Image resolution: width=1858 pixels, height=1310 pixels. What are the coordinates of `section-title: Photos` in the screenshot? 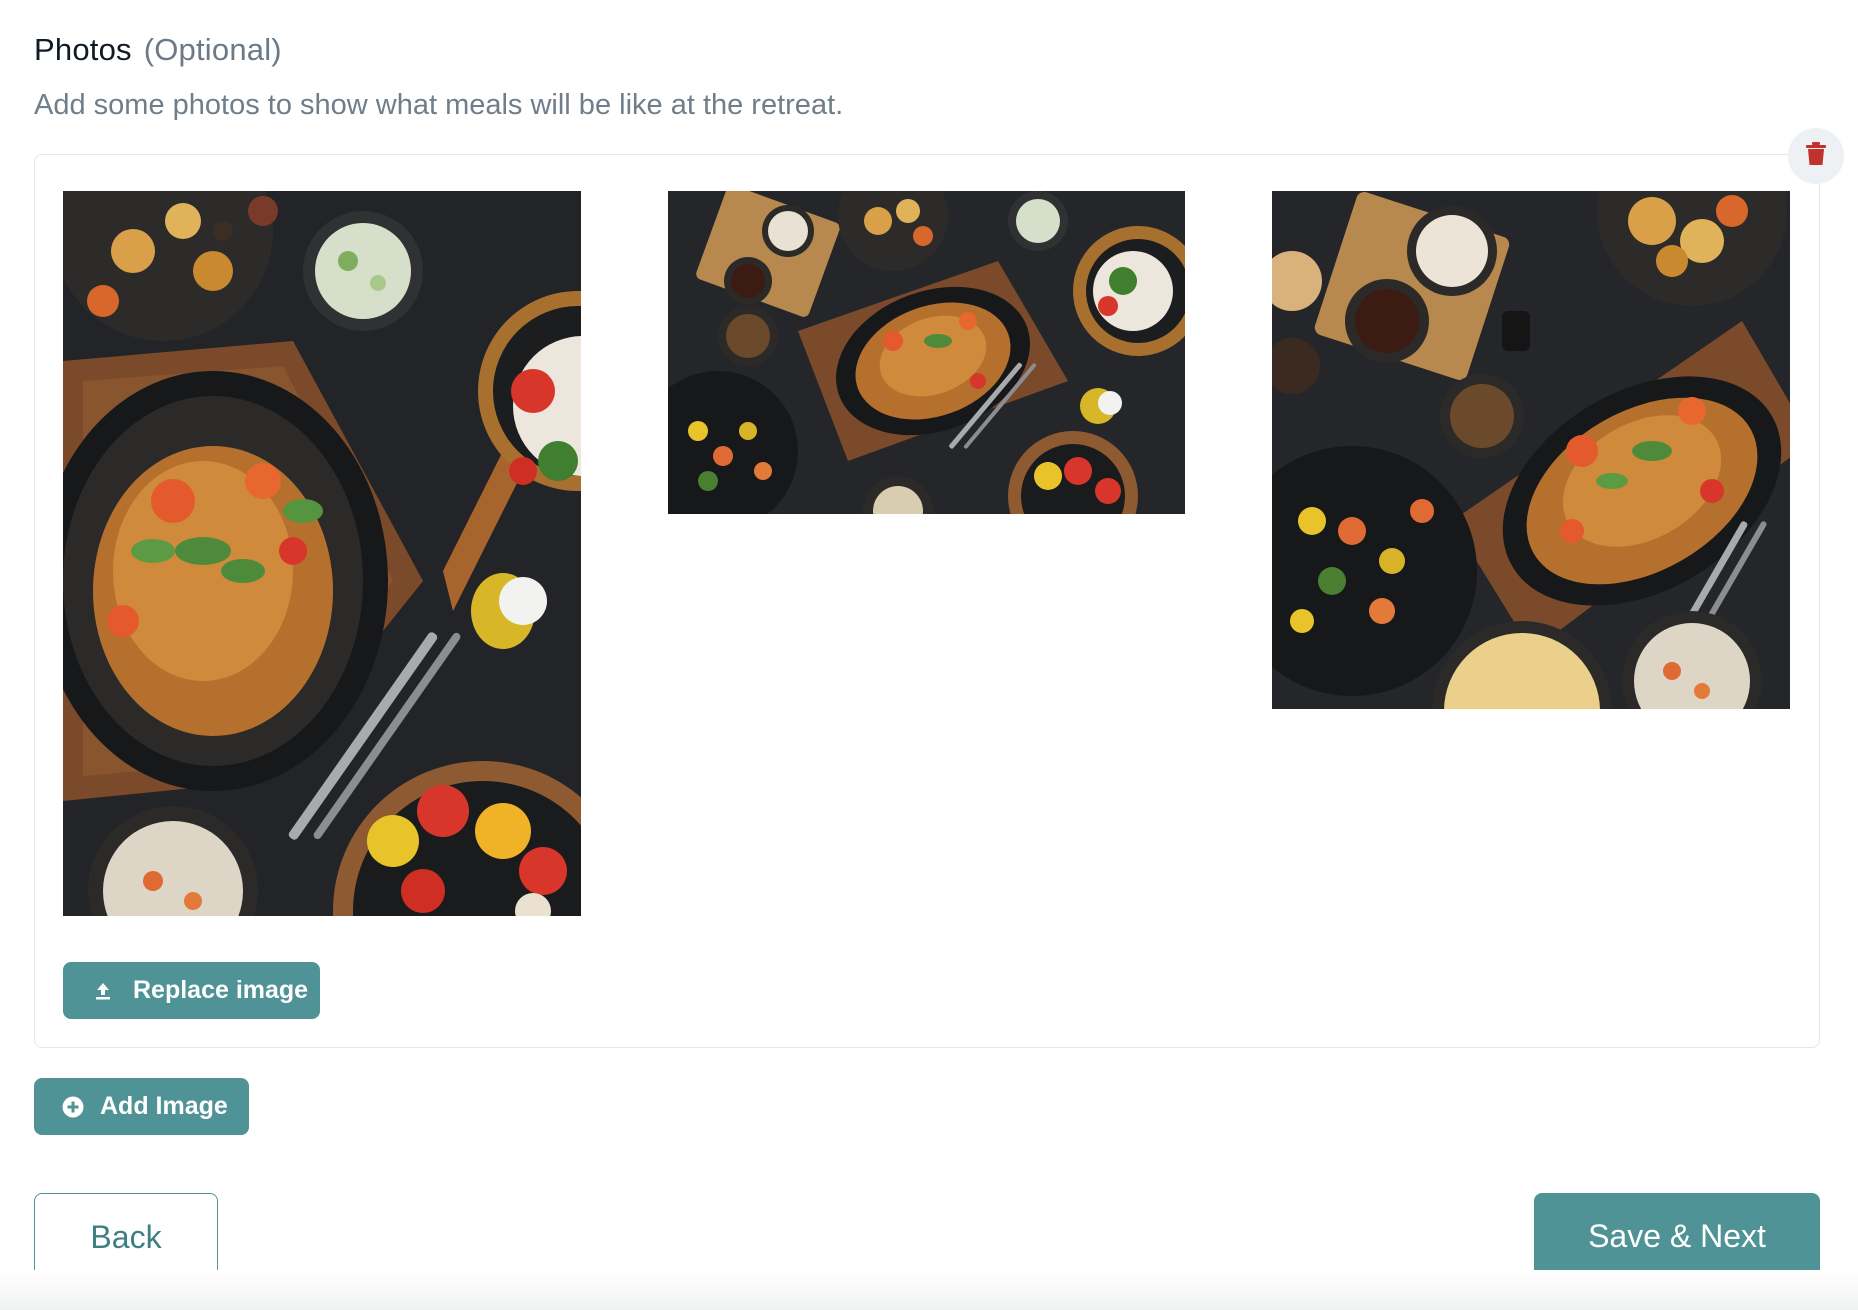 It's located at (83, 49).